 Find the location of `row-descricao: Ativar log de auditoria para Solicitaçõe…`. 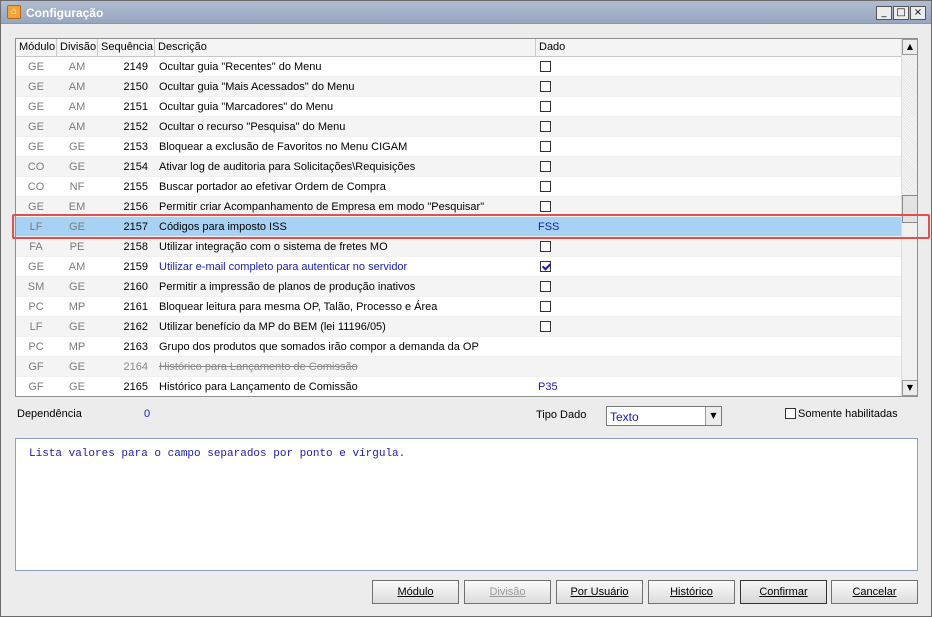

row-descricao: Ativar log de auditoria para Solicitaçõe… is located at coordinates (287, 167).